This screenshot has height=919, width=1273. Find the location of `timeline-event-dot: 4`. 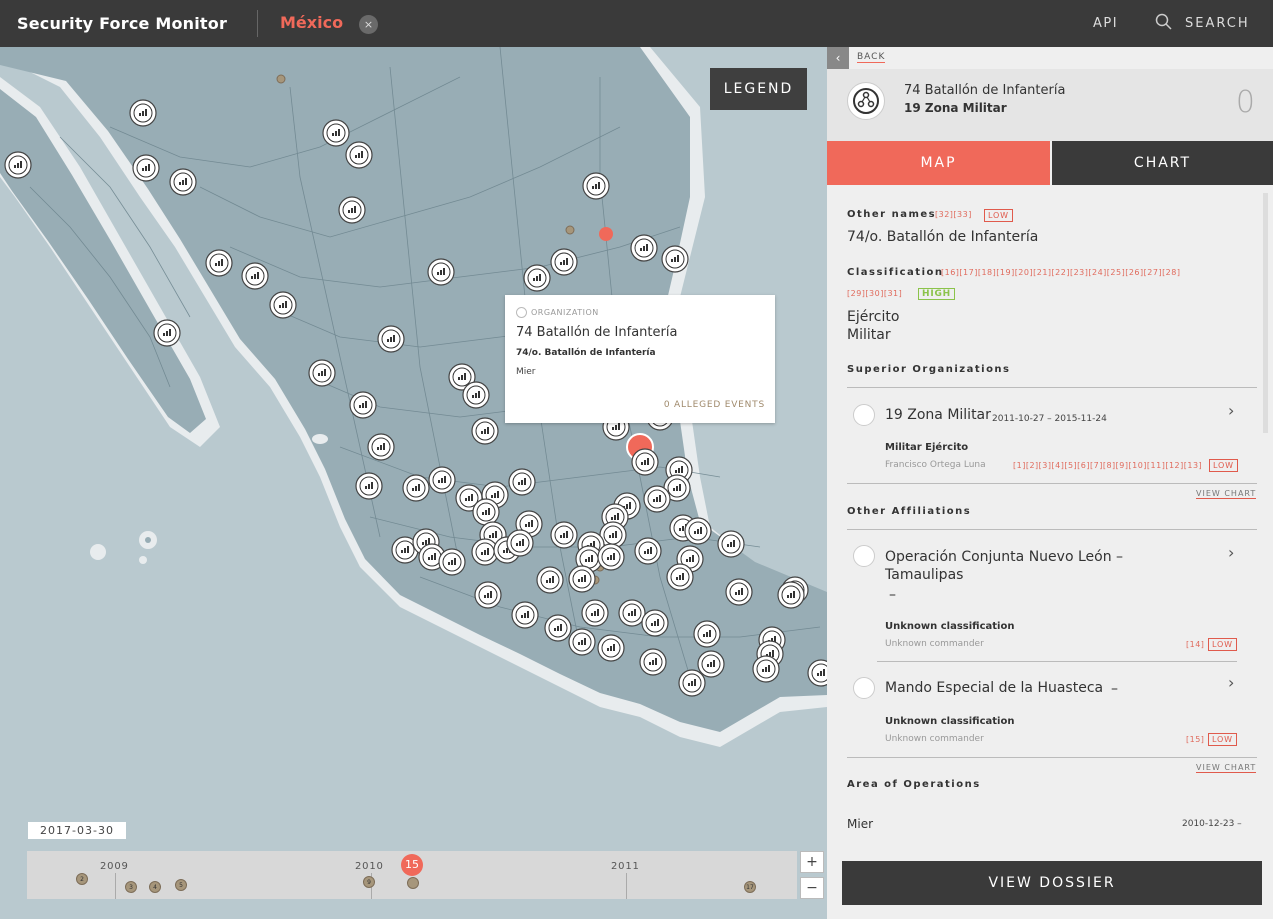

timeline-event-dot: 4 is located at coordinates (155, 887).